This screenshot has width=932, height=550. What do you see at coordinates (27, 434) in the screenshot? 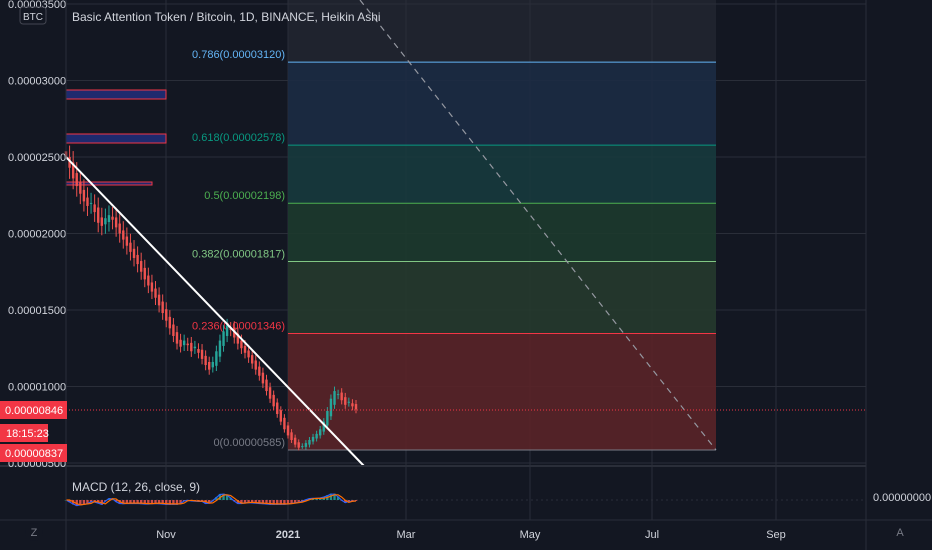
I see `countdown-tag: 18:15:23` at bounding box center [27, 434].